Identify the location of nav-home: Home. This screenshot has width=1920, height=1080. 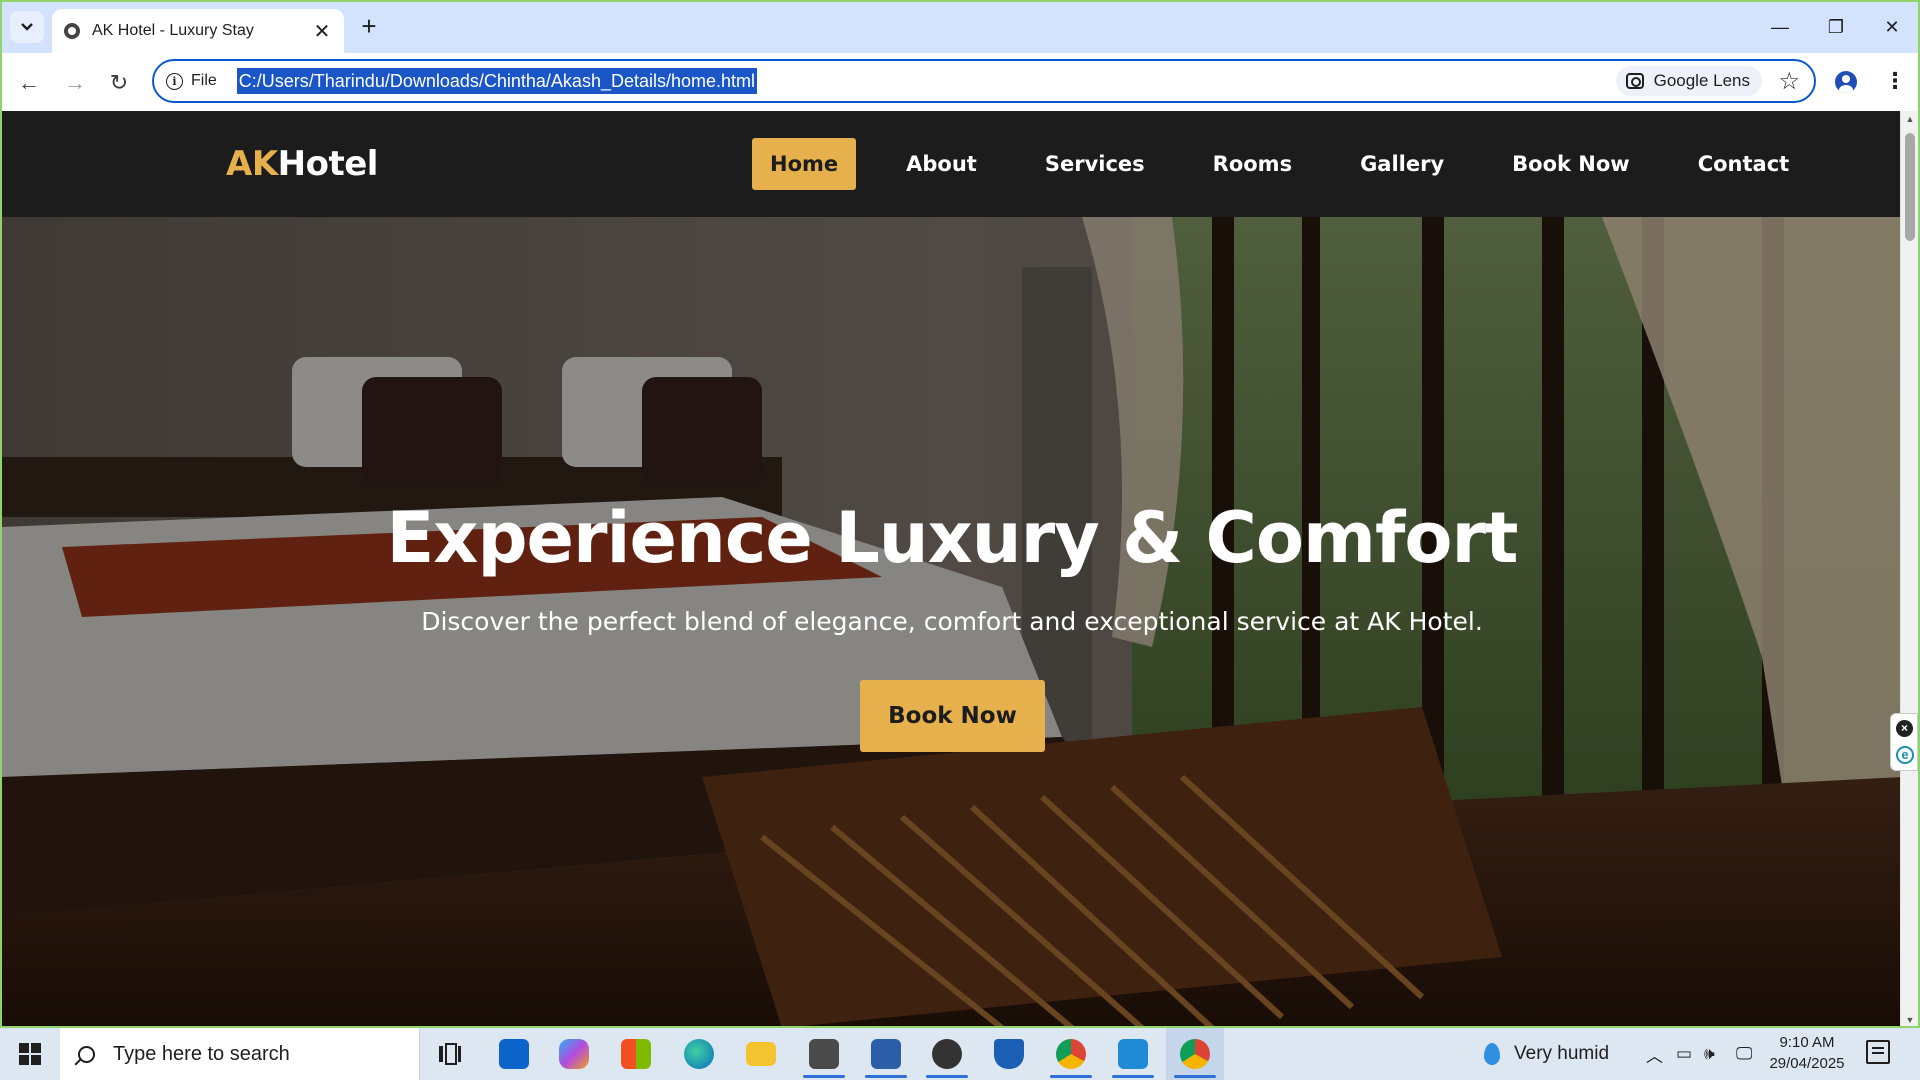
(804, 164).